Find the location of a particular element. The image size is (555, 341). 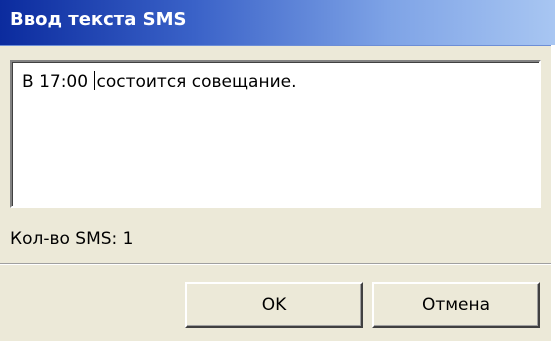

sms-count-label: Кол-во SMS: 1 is located at coordinates (72, 239).